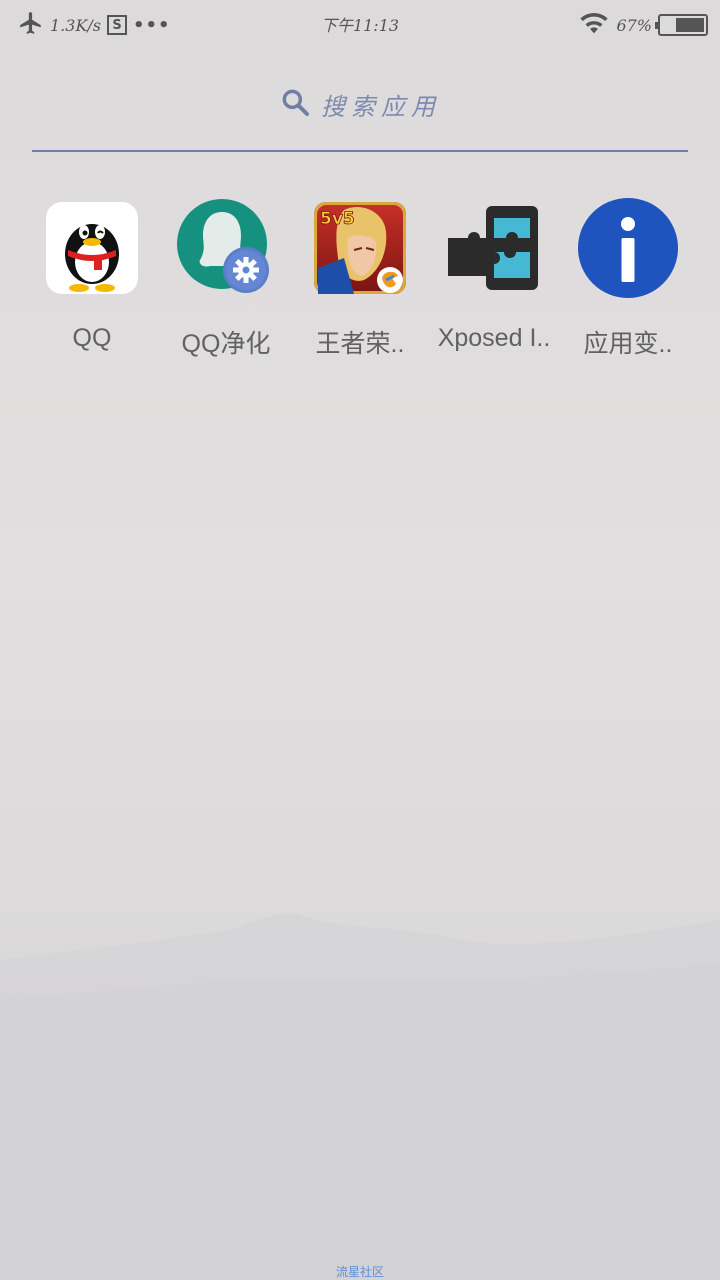 Image resolution: width=720 pixels, height=1280 pixels. Describe the element at coordinates (92, 338) in the screenshot. I see `app-label: QQ` at that location.